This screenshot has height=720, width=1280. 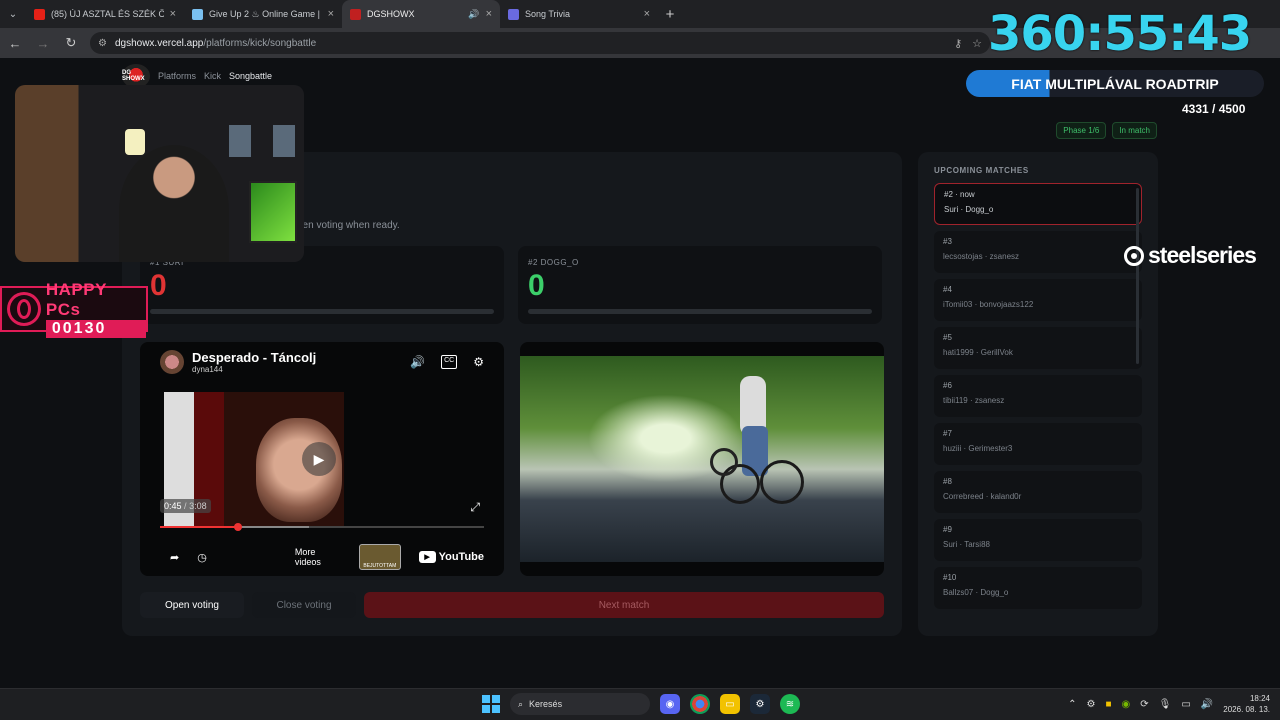 I want to click on volume-icon: 🔊, so click(x=417, y=362).